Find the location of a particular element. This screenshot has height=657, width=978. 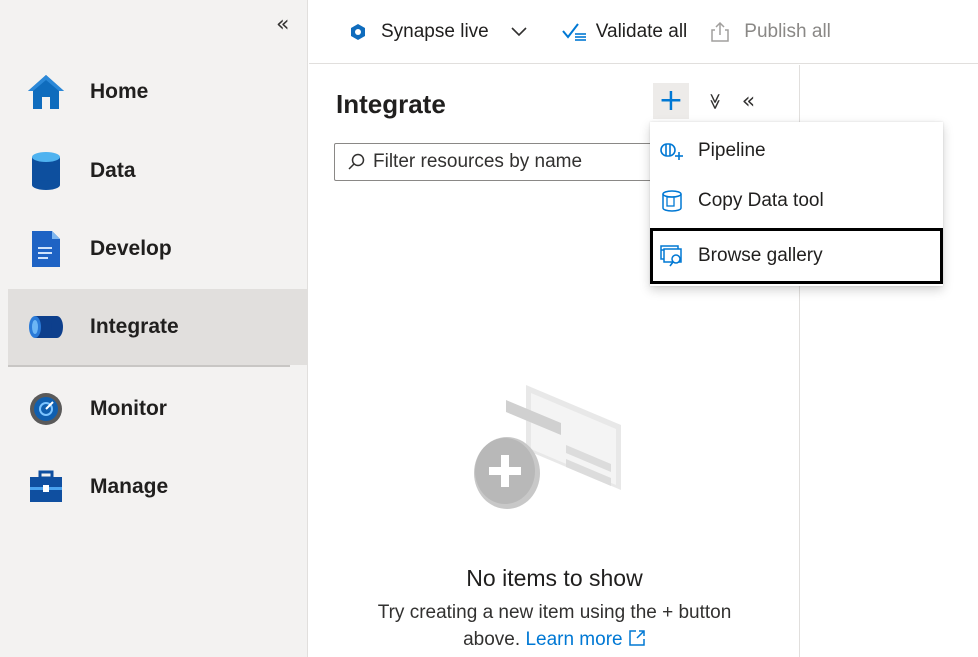

validate-all-button: Validate all is located at coordinates (624, 31).